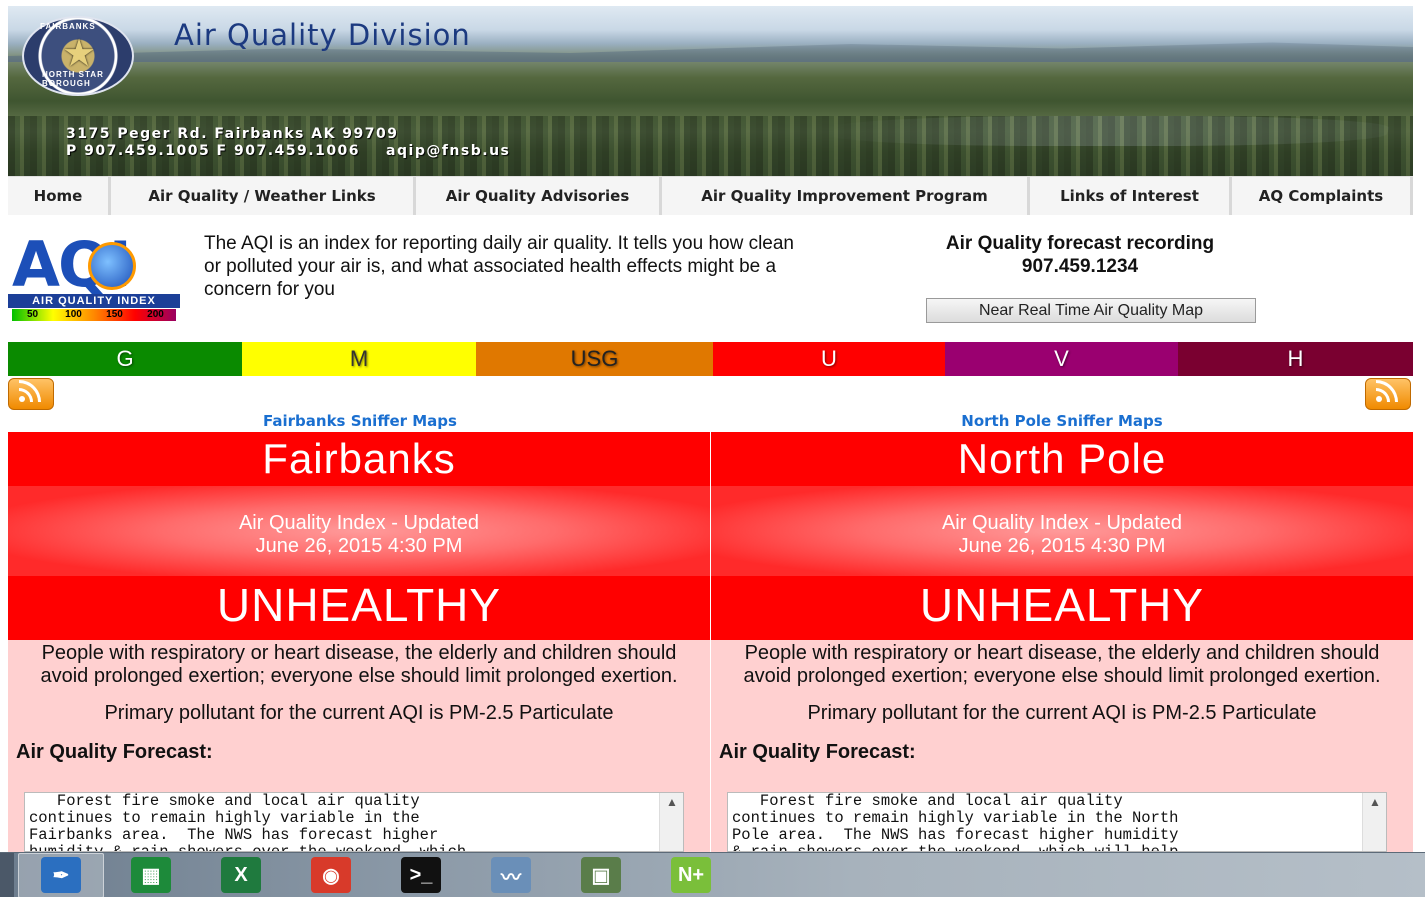 The image size is (1425, 897). What do you see at coordinates (1062, 459) in the screenshot?
I see `station-name: North Pole` at bounding box center [1062, 459].